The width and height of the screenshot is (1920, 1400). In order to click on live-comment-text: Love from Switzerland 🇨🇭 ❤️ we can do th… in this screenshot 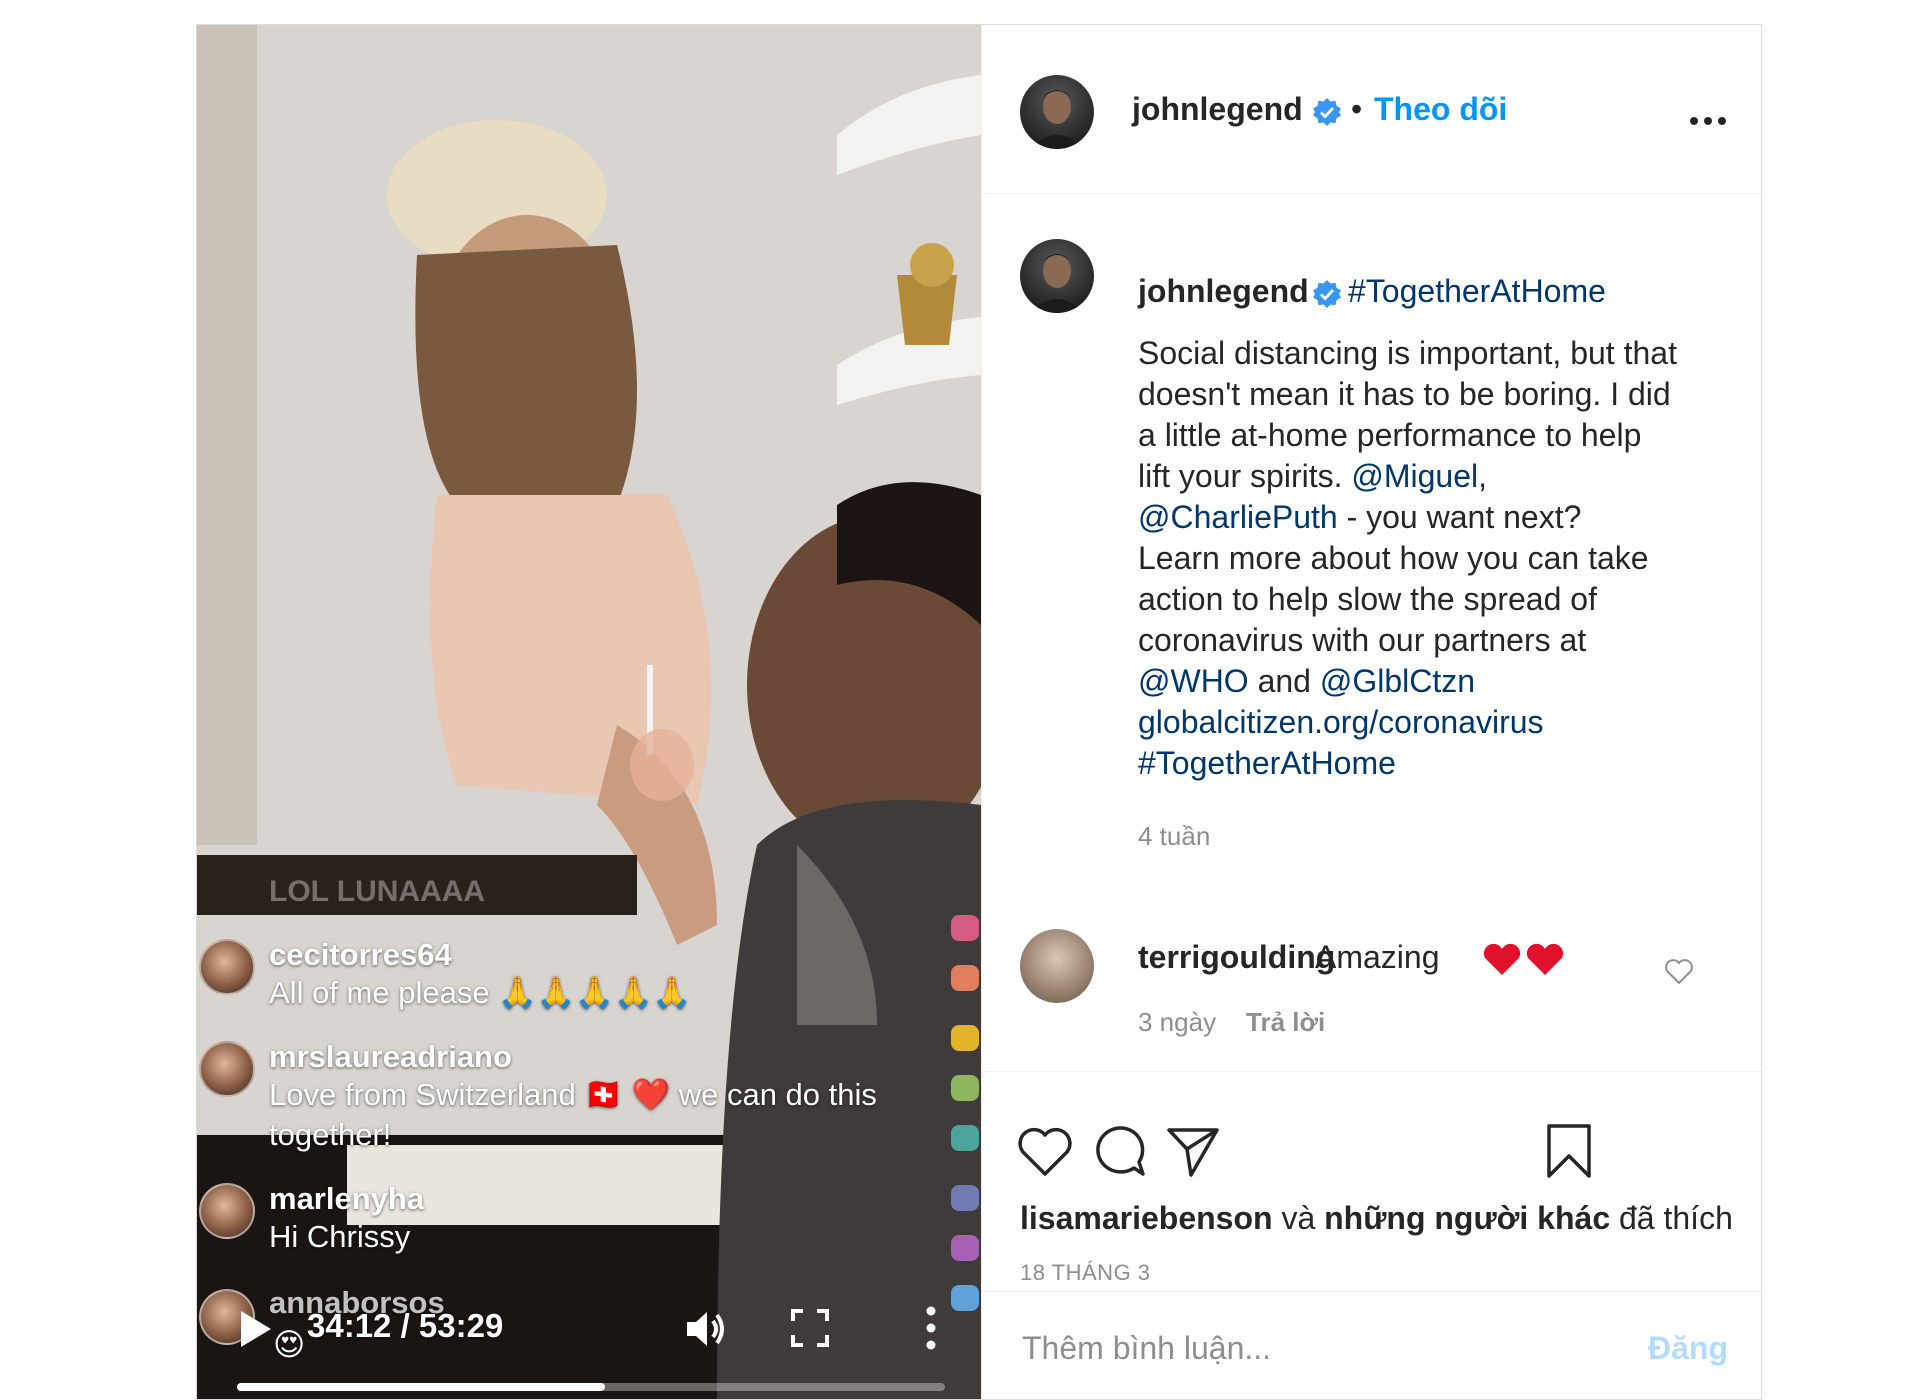, I will do `click(573, 1114)`.